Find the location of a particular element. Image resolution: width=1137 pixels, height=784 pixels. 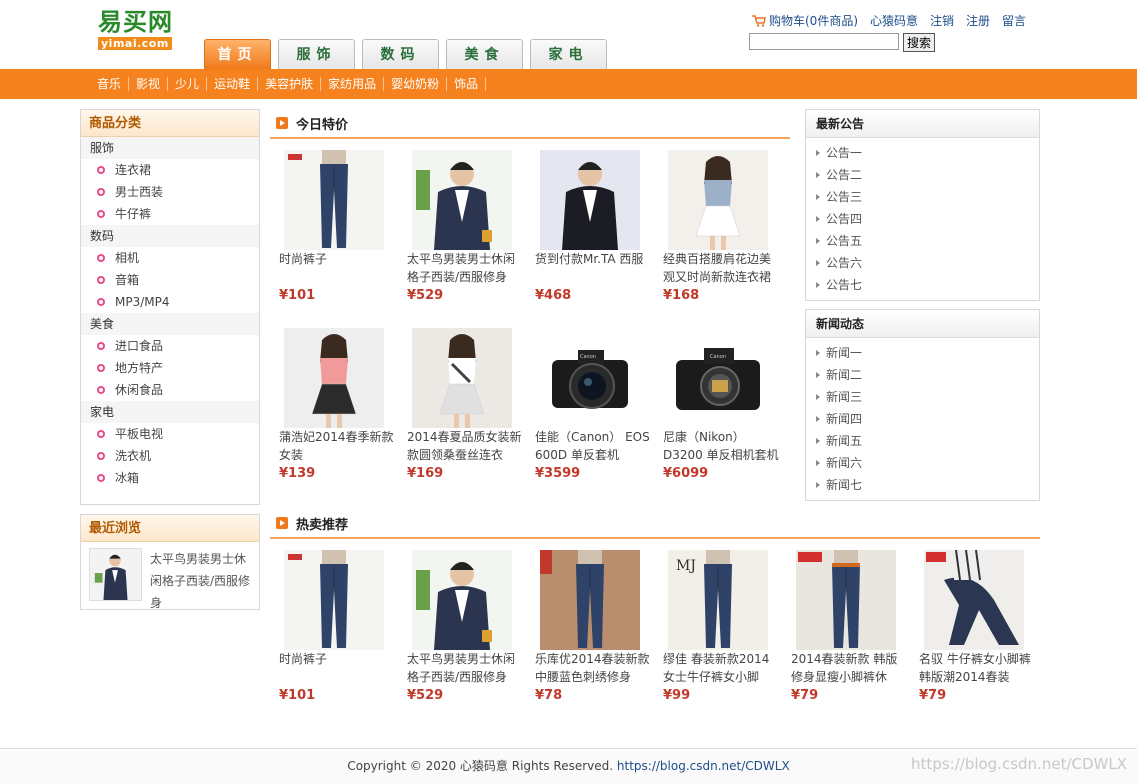

user-link: 心猿码意 is located at coordinates (894, 20).